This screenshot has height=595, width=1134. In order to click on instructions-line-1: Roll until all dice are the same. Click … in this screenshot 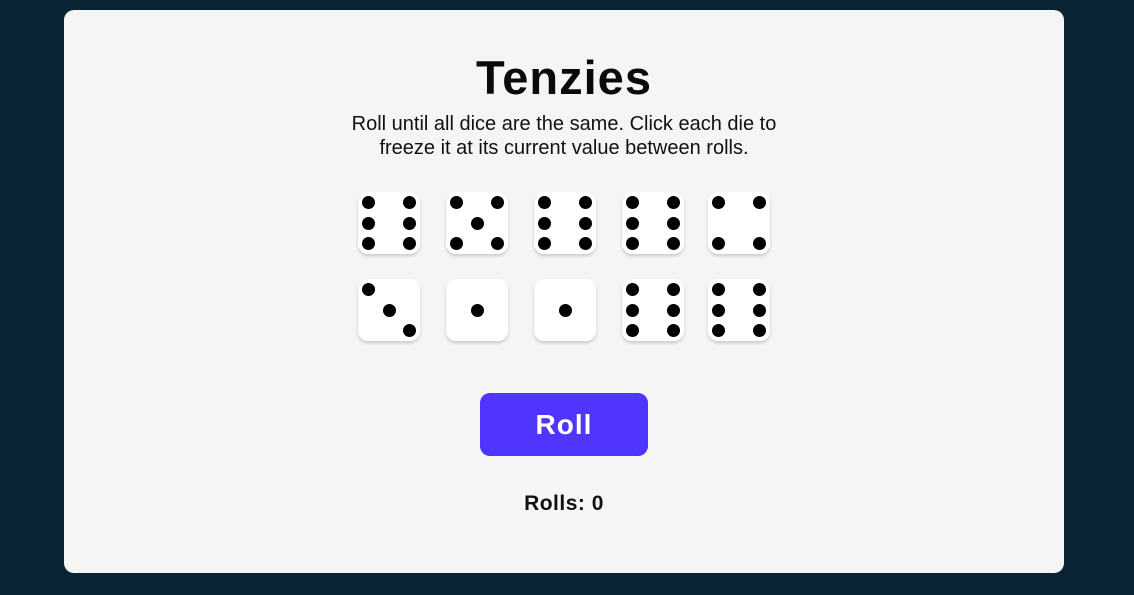, I will do `click(564, 124)`.